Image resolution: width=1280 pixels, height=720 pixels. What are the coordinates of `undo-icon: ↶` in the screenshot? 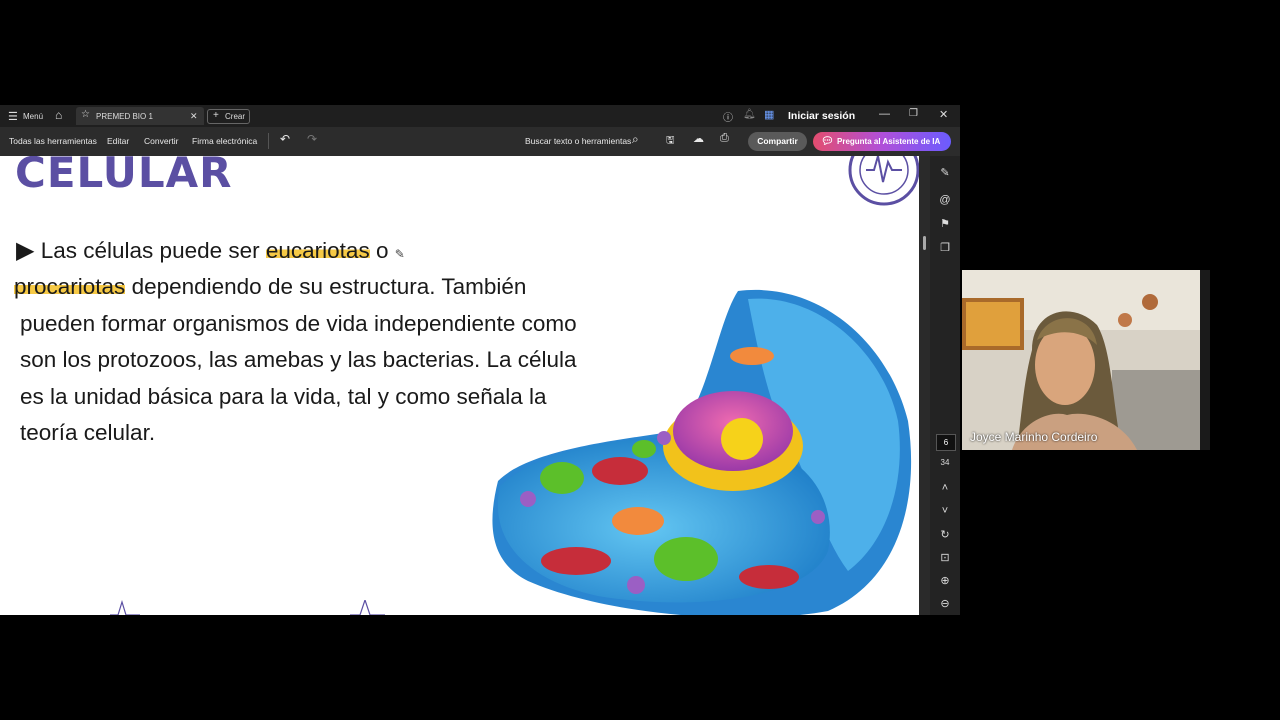 It's located at (285, 139).